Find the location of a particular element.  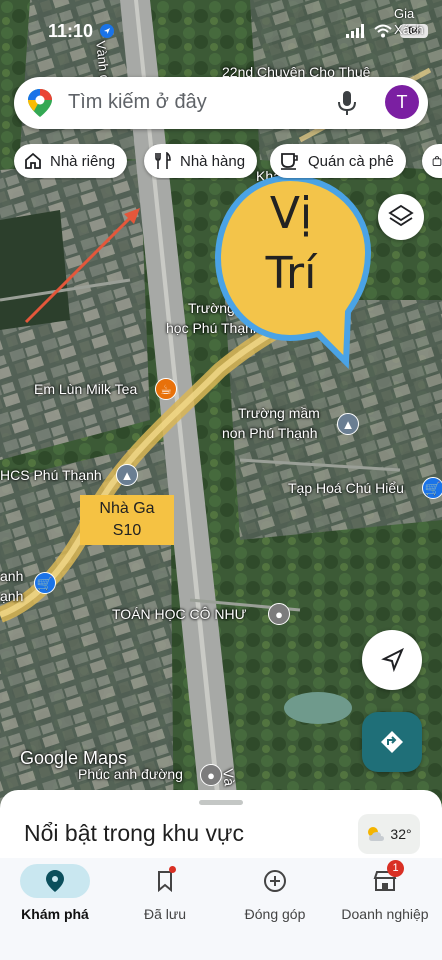

directions-icon is located at coordinates (392, 742).